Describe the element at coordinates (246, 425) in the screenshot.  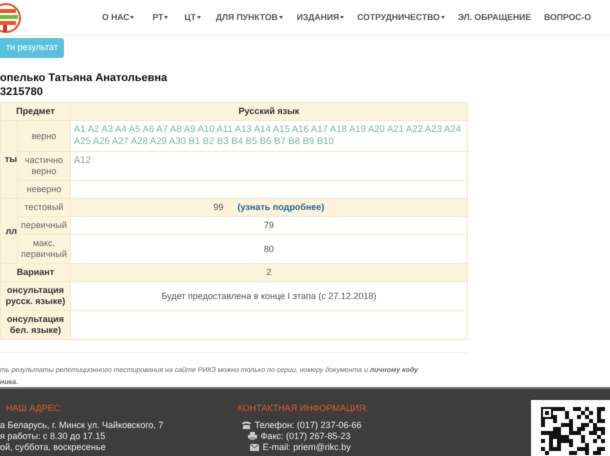
I see `phone-icon` at that location.